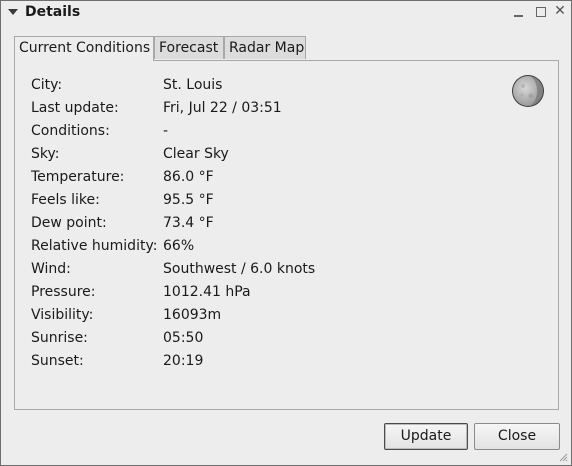  What do you see at coordinates (96, 108) in the screenshot?
I see `last-update-label: Last update:` at bounding box center [96, 108].